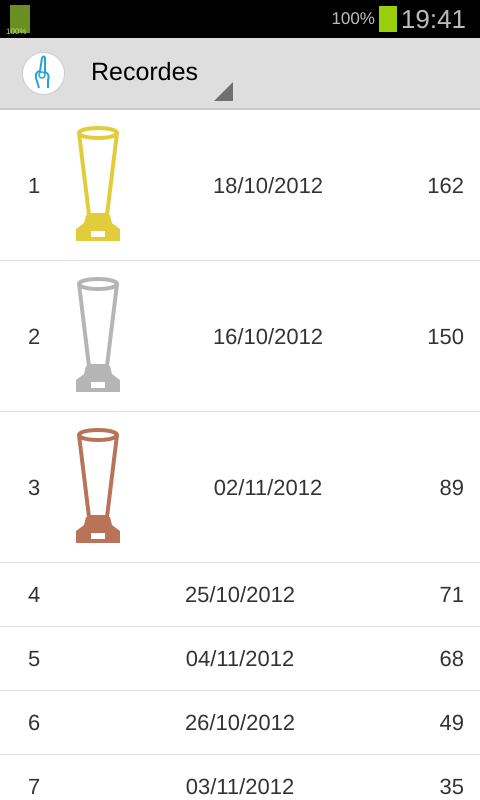 This screenshot has height=800, width=480. I want to click on rank: 2, so click(34, 336).